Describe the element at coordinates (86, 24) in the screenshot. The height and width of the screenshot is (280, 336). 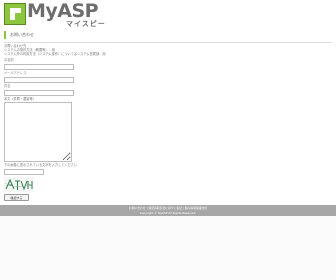
I see `logo-subtitle: マイスピー` at that location.